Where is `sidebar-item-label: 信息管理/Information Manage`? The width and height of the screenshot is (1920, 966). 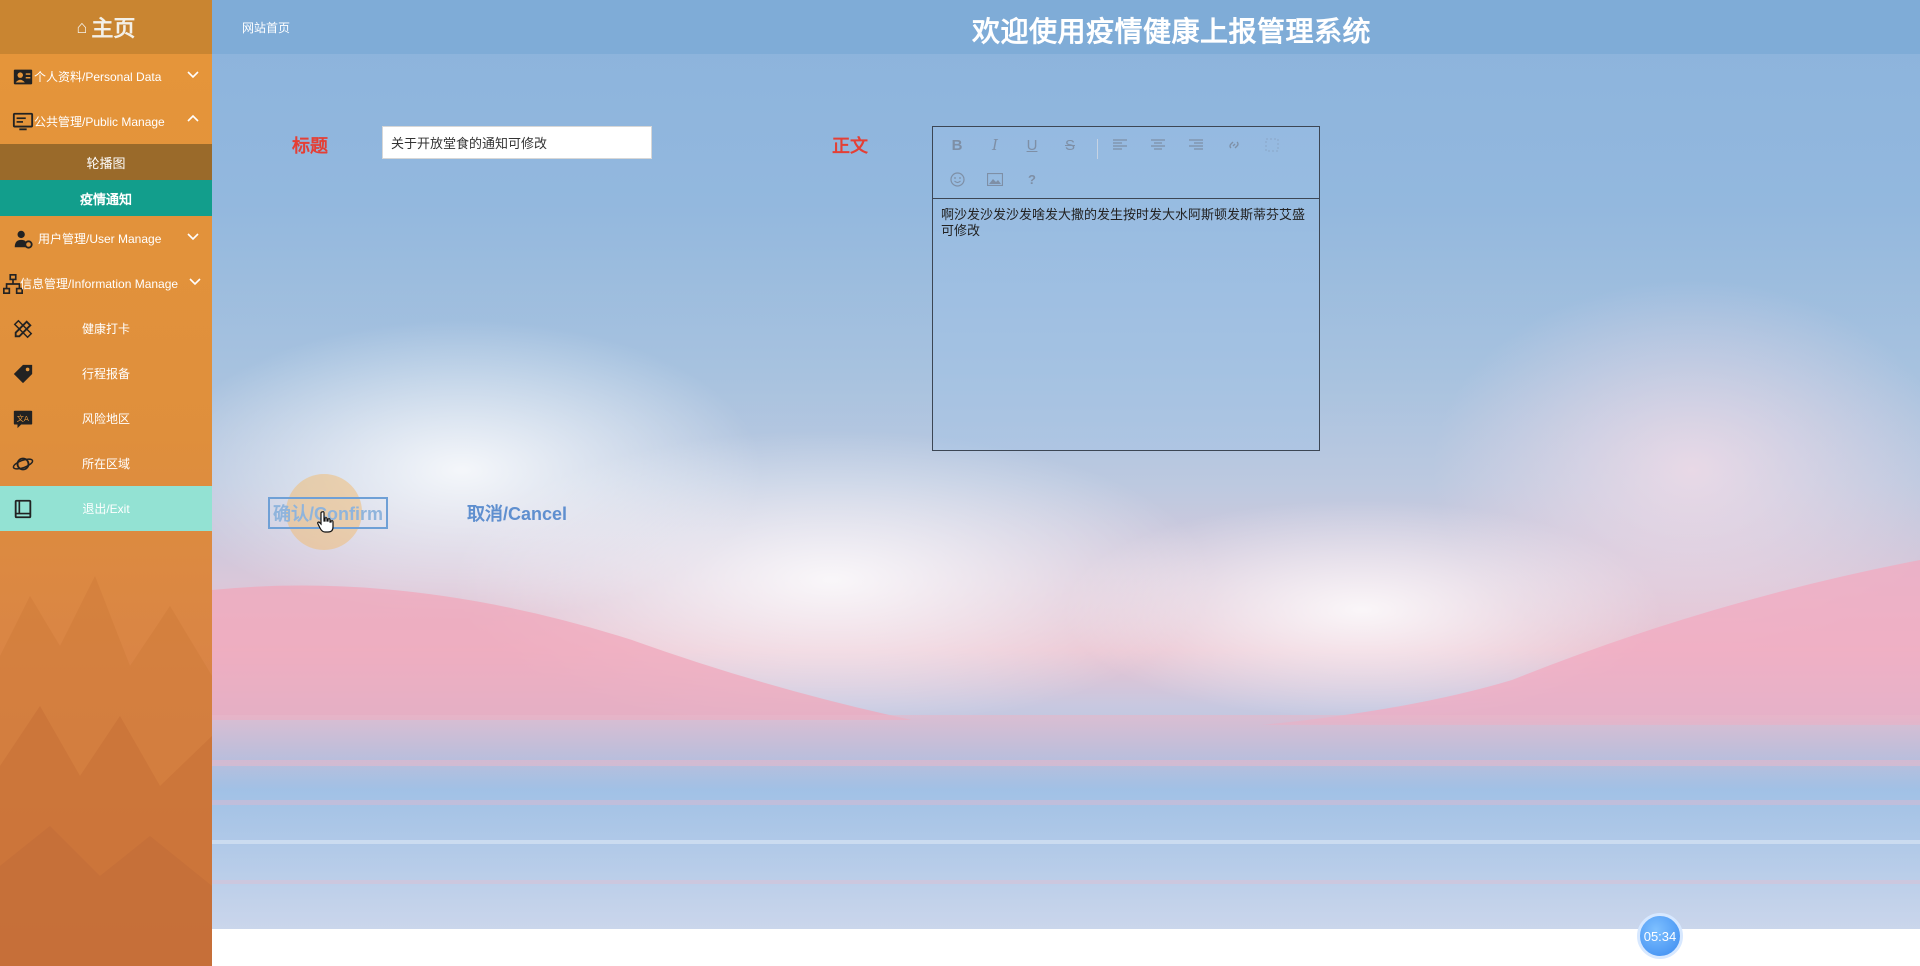
sidebar-item-label: 信息管理/Information Manage is located at coordinates (99, 284).